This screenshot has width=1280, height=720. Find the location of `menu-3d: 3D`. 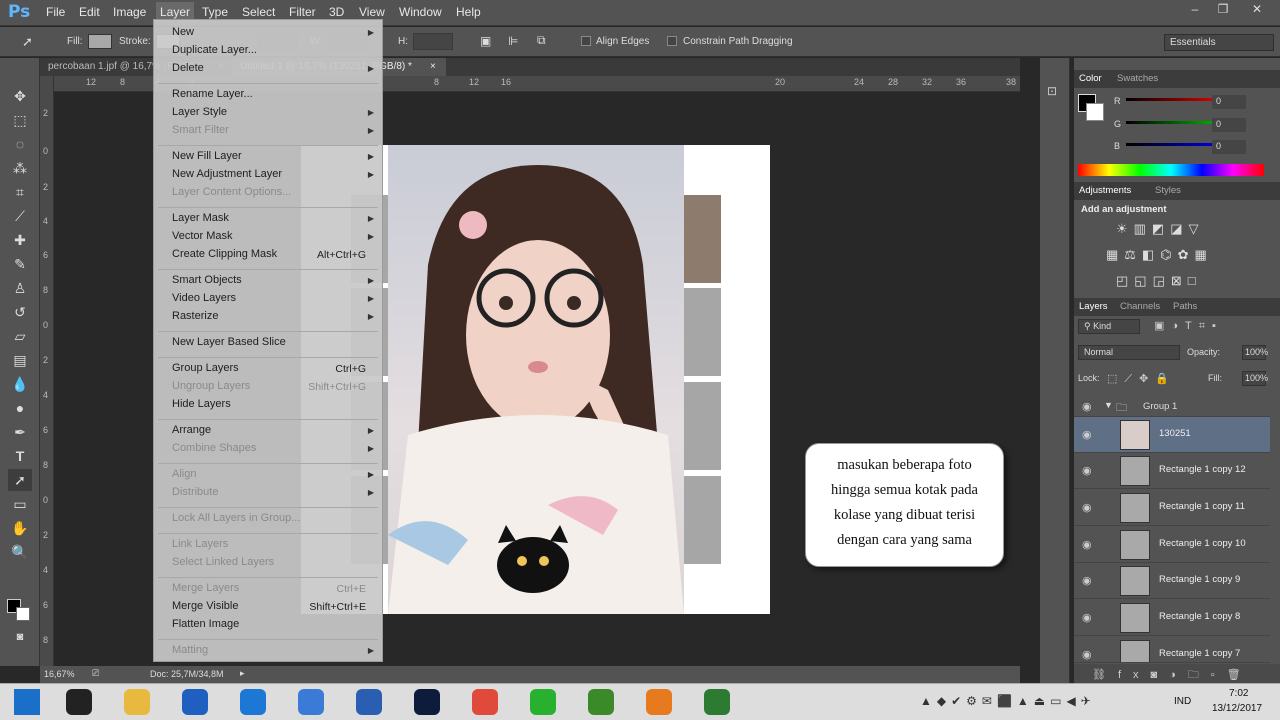

menu-3d: 3D is located at coordinates (336, 12).